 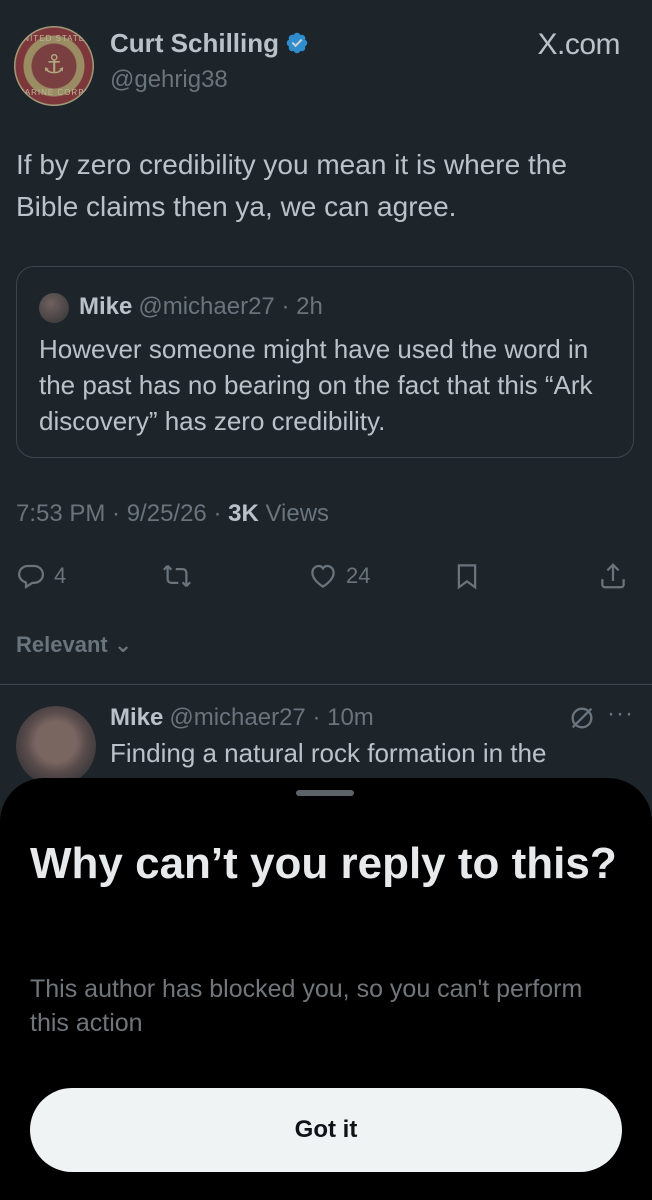 What do you see at coordinates (74, 645) in the screenshot?
I see `replies-sort-toggle: Relevant ⌄` at bounding box center [74, 645].